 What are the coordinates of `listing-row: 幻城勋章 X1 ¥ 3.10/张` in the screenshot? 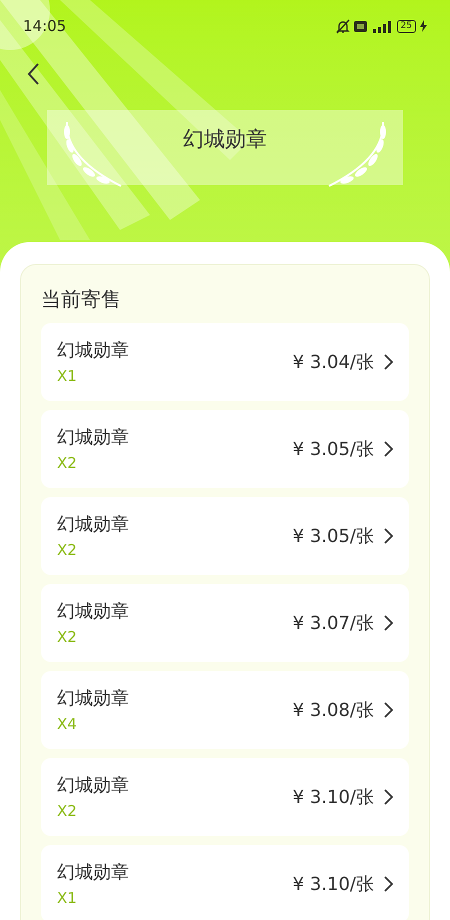 It's located at (225, 882).